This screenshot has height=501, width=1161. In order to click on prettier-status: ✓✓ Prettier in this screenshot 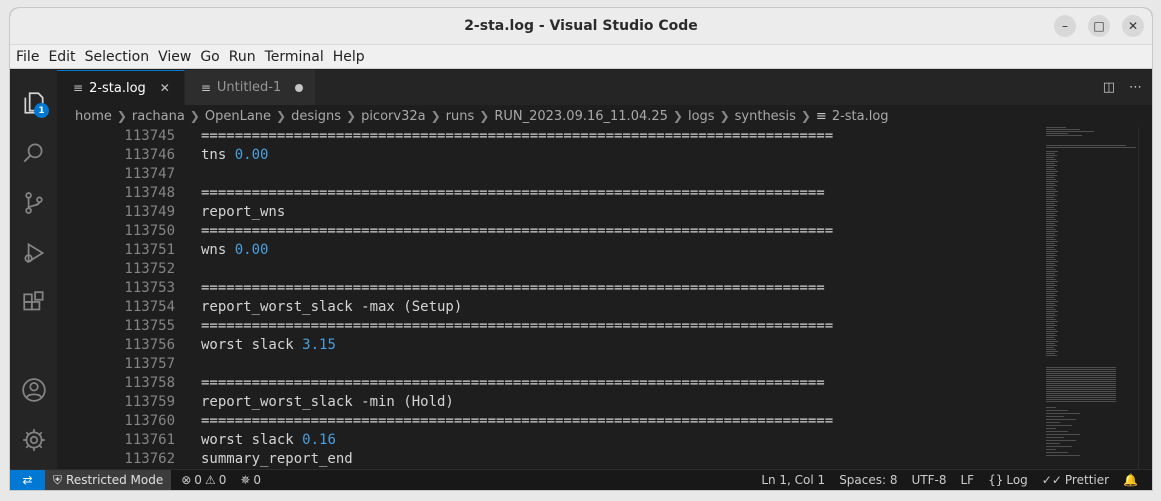, I will do `click(1075, 480)`.